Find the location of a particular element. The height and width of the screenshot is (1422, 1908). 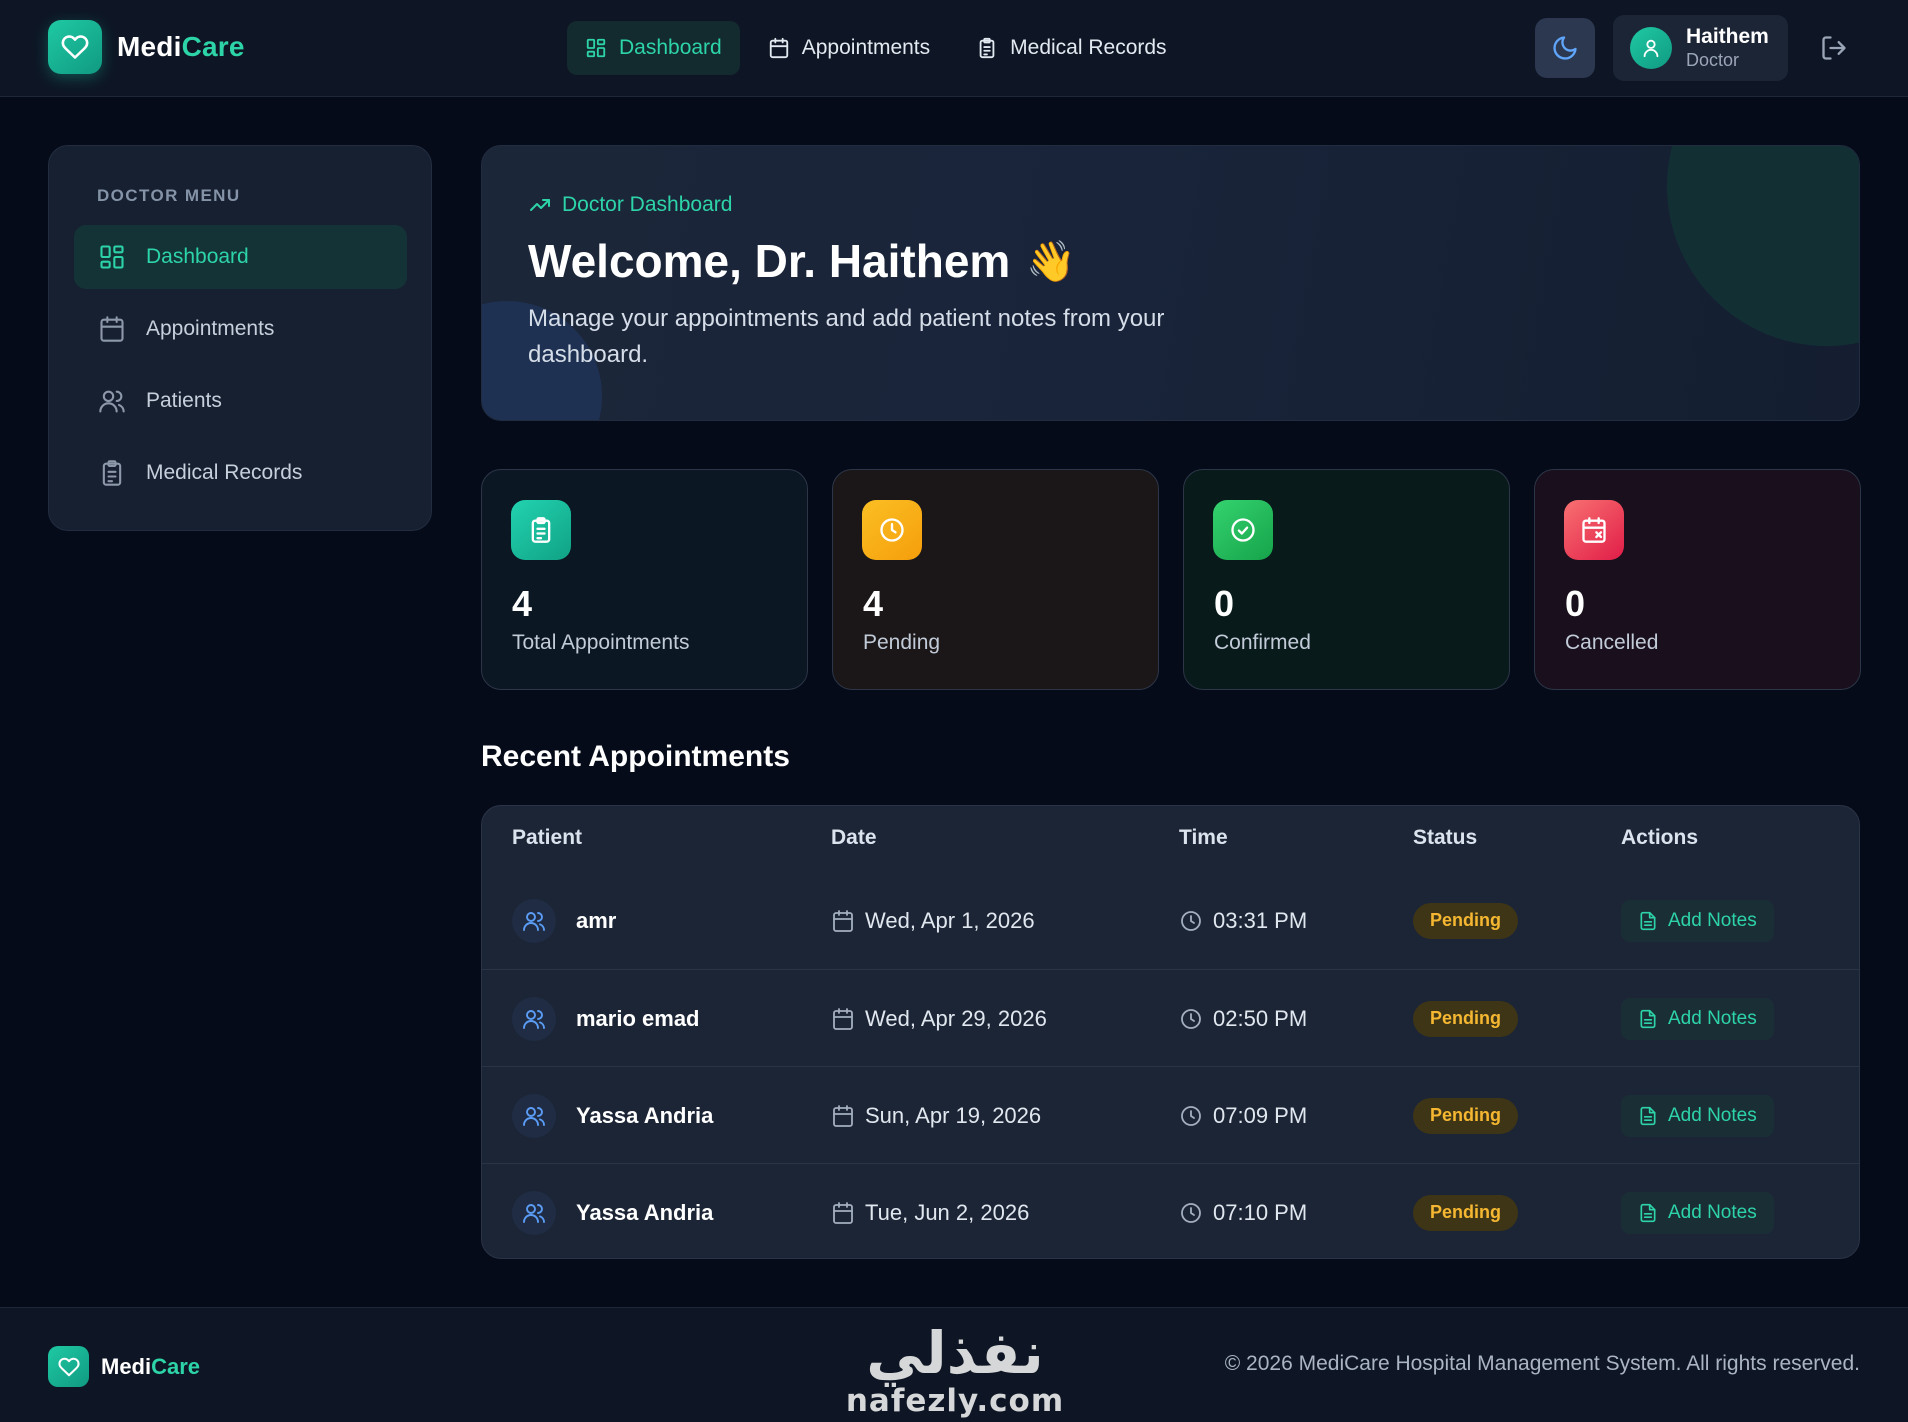

column-header-time: Time is located at coordinates (1203, 837).